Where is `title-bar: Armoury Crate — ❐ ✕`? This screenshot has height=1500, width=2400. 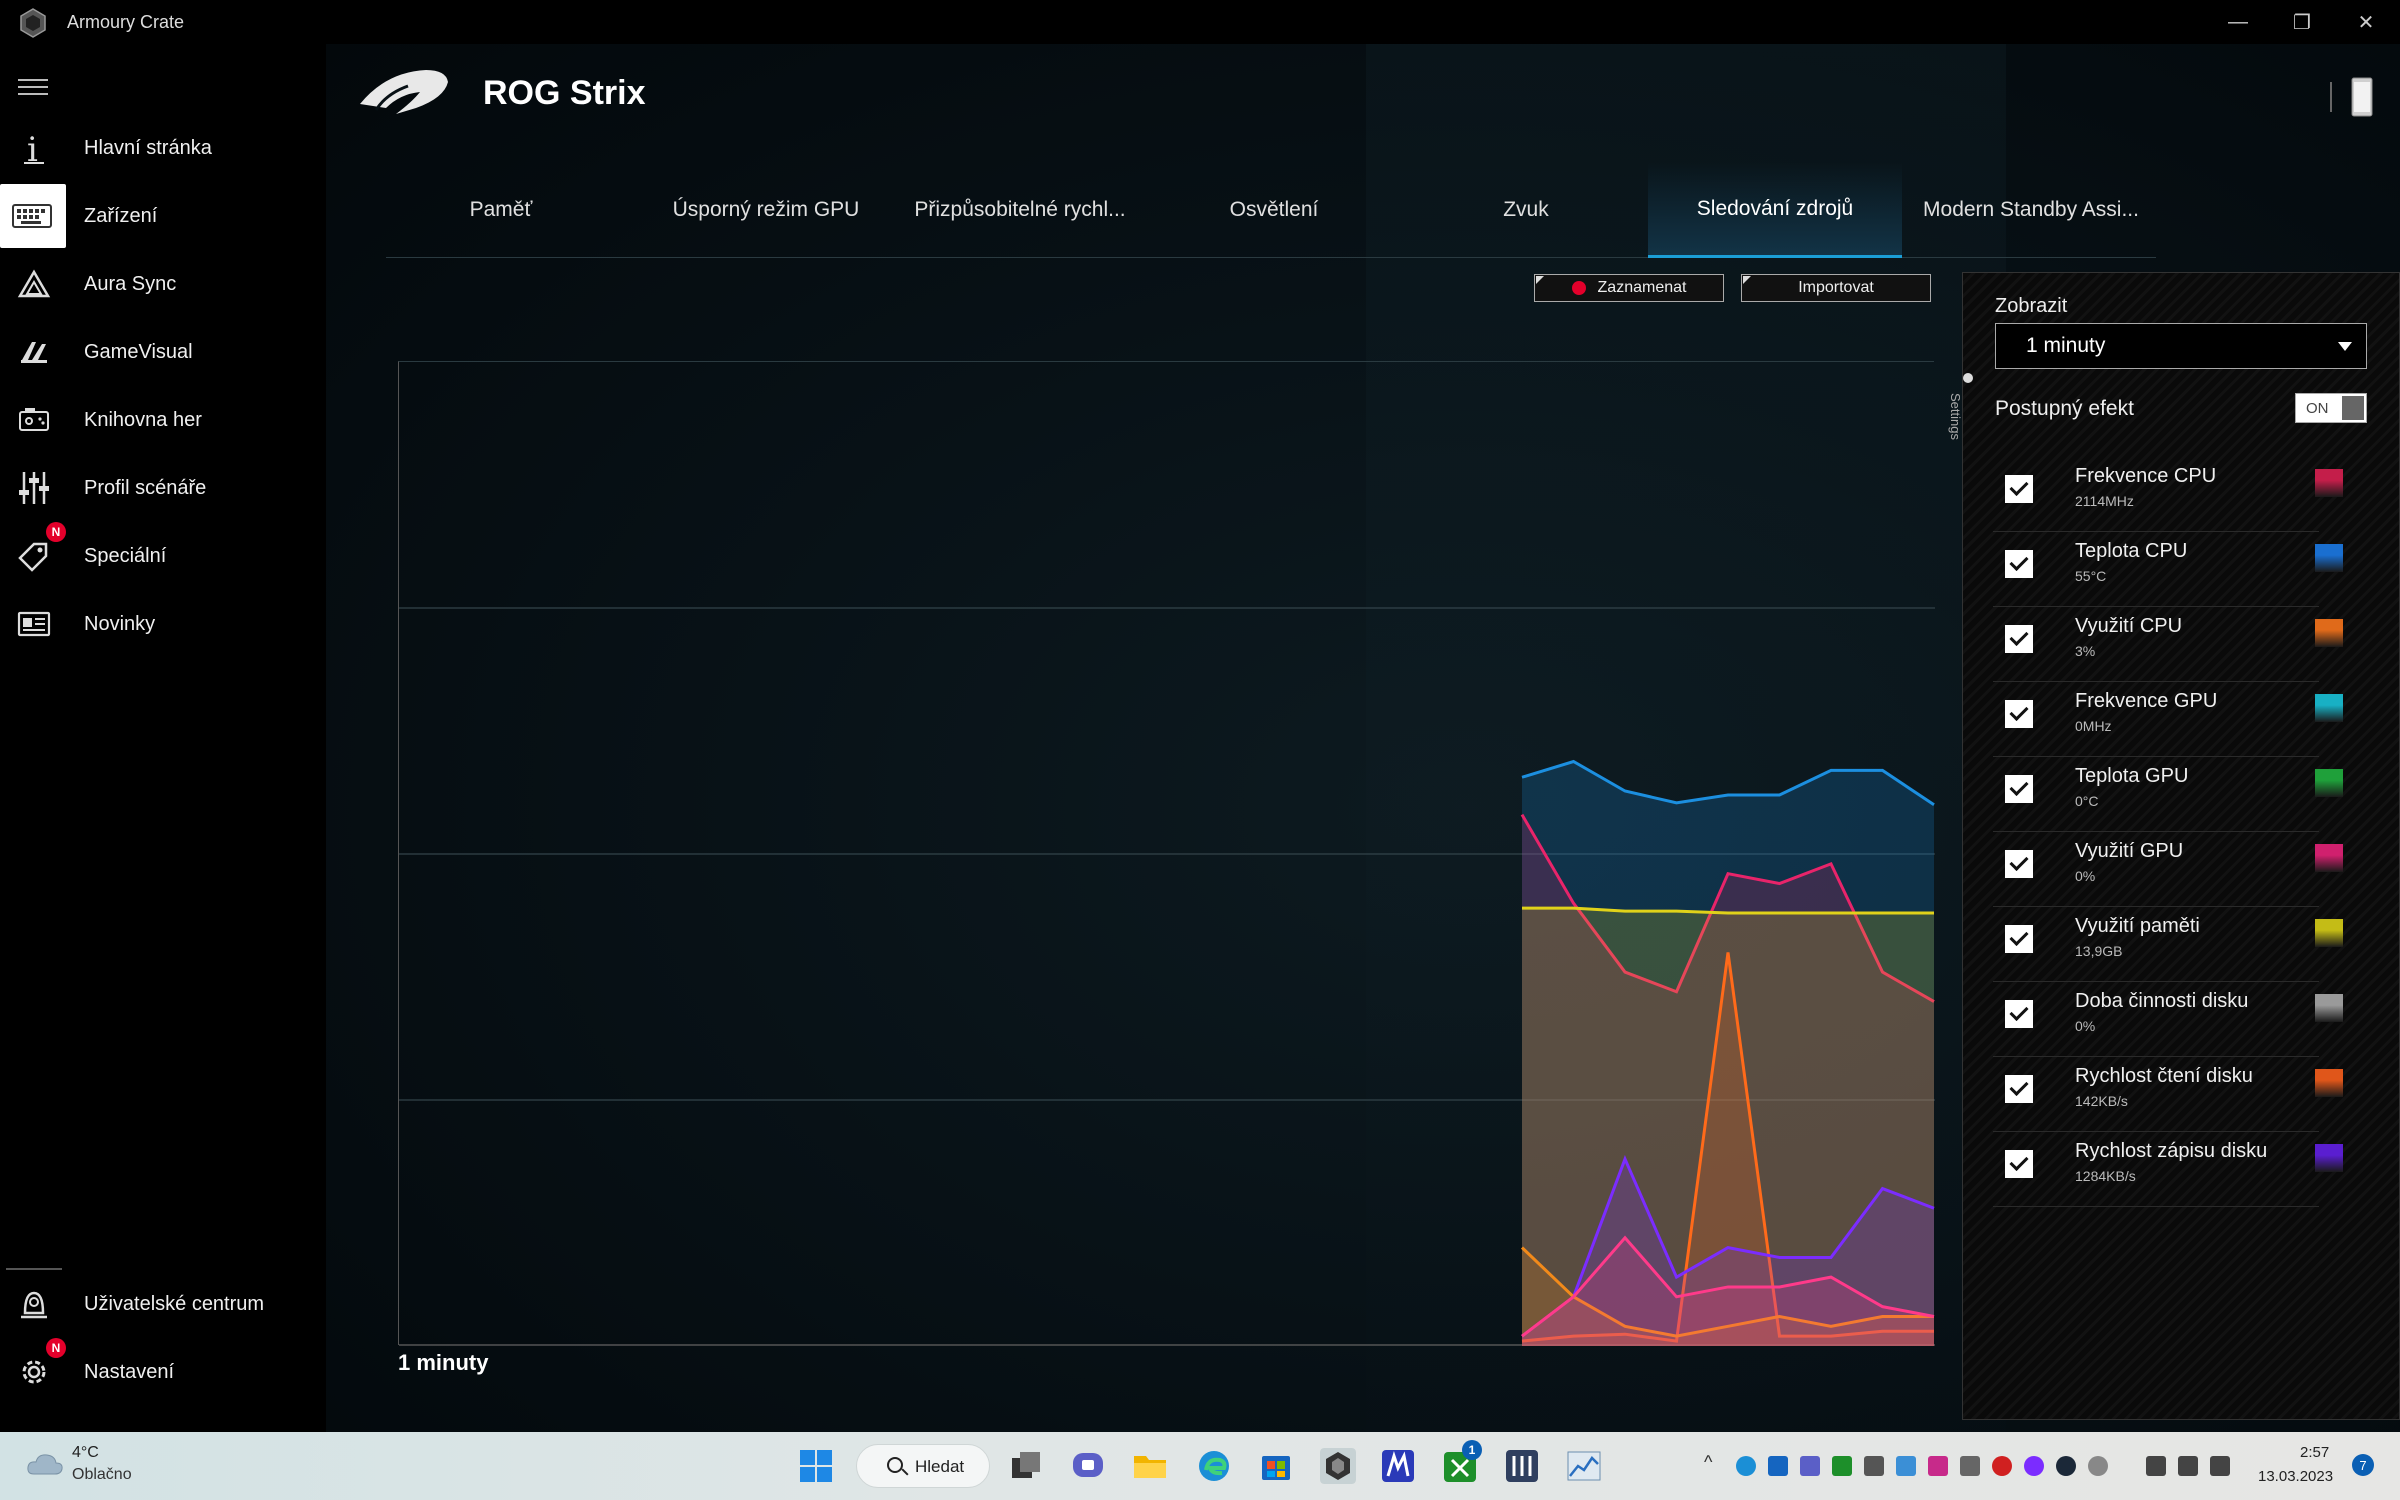
title-bar: Armoury Crate — ❐ ✕ is located at coordinates (1200, 22).